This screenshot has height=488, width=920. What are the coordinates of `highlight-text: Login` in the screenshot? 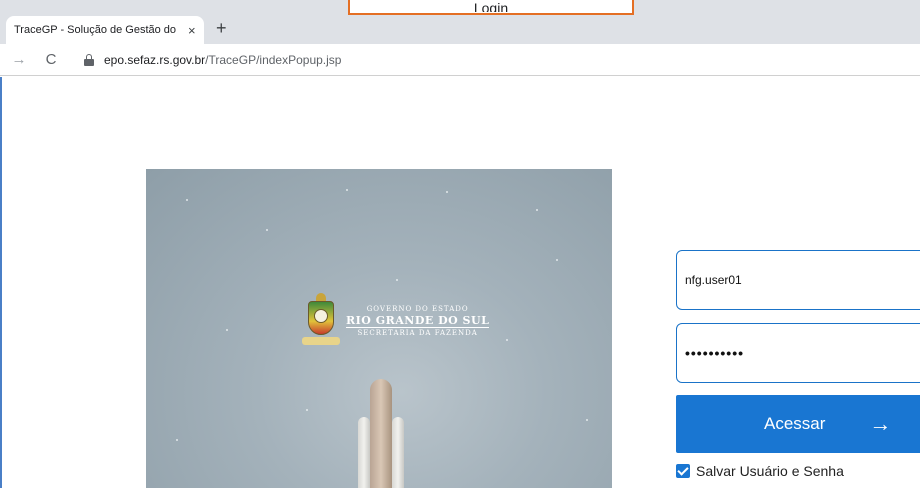 It's located at (491, 7).